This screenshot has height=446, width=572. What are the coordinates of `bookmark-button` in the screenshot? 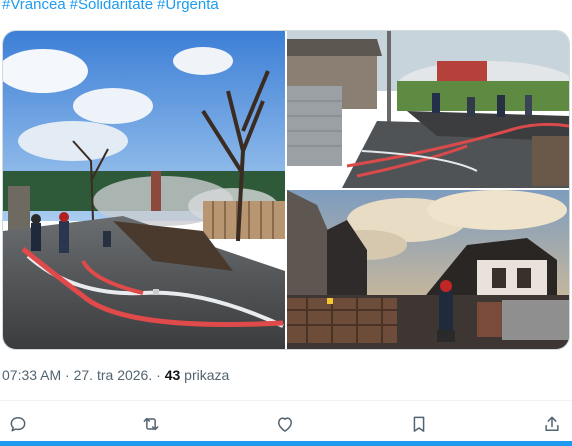 It's located at (419, 424).